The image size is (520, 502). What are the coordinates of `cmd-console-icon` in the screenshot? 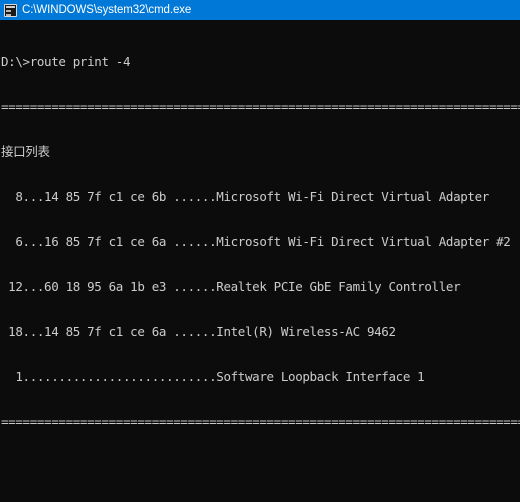 It's located at (10, 10).